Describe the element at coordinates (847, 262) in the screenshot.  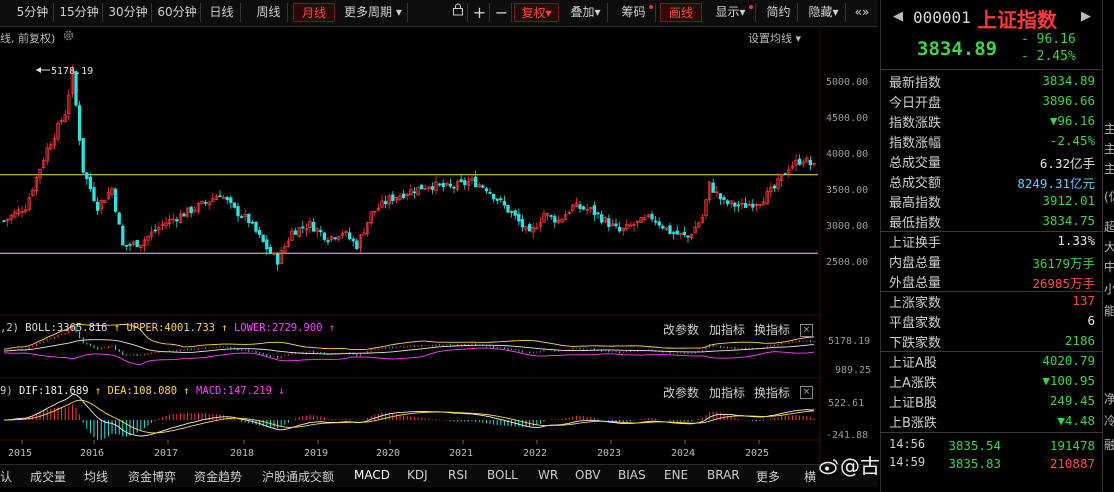
I see `price-axis-label: 2500.00` at that location.